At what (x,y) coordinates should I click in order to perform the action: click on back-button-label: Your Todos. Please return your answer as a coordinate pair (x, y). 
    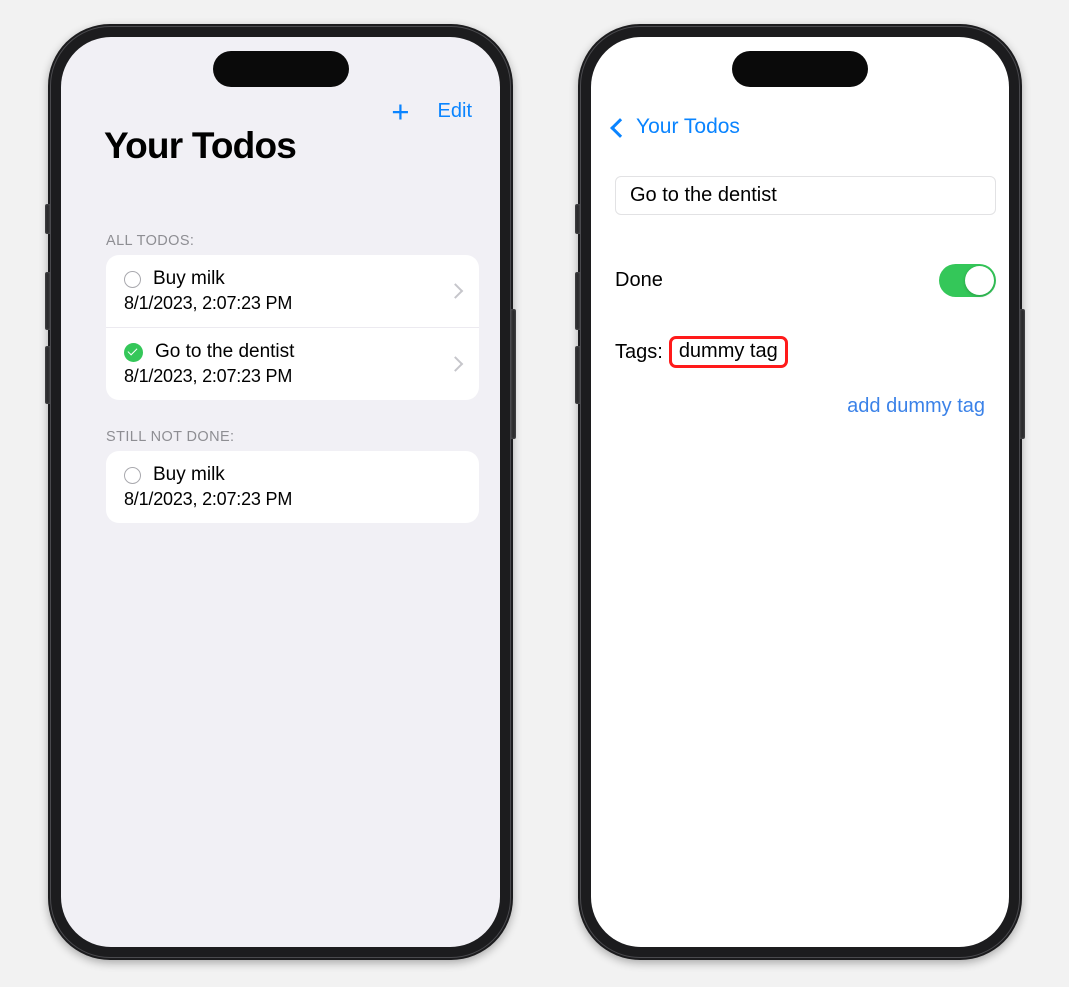
    Looking at the image, I should click on (688, 126).